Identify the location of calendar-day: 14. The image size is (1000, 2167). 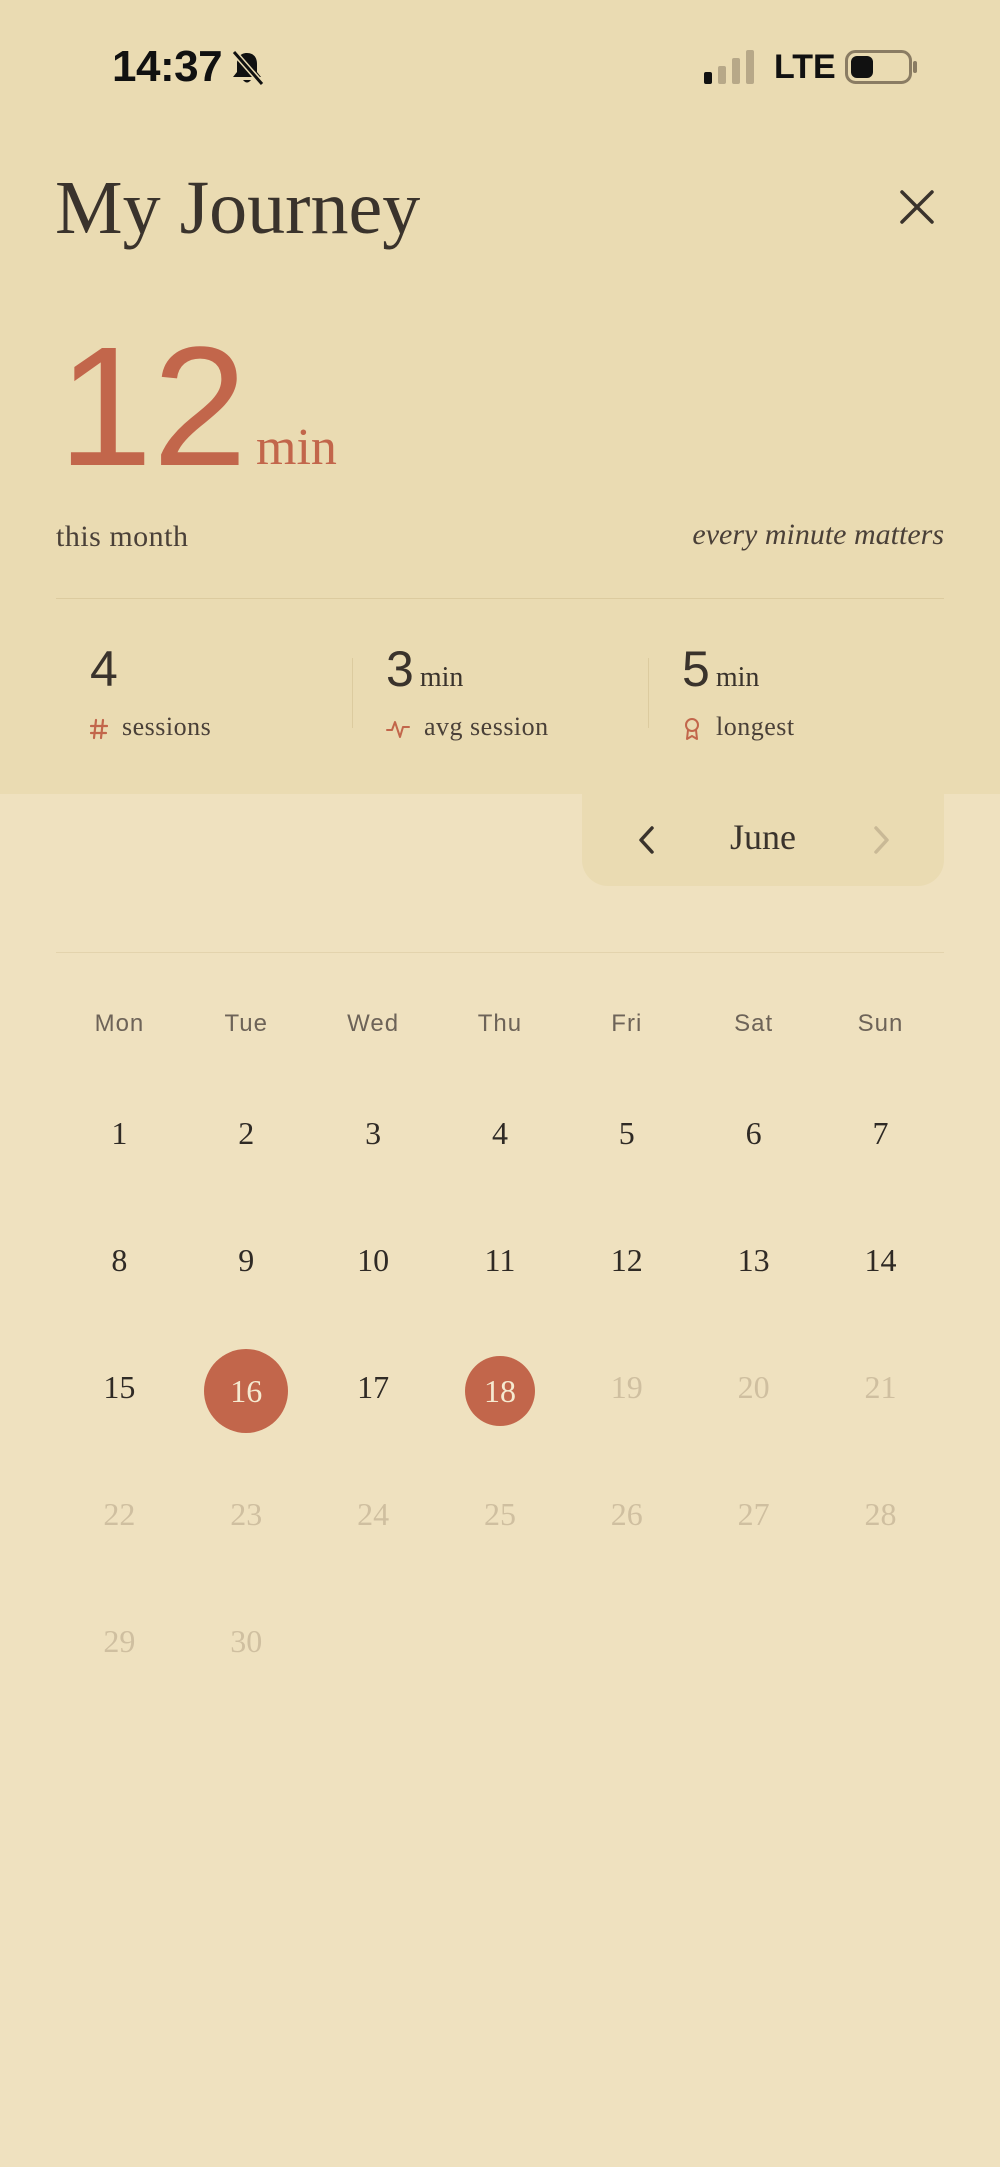
(880, 1260).